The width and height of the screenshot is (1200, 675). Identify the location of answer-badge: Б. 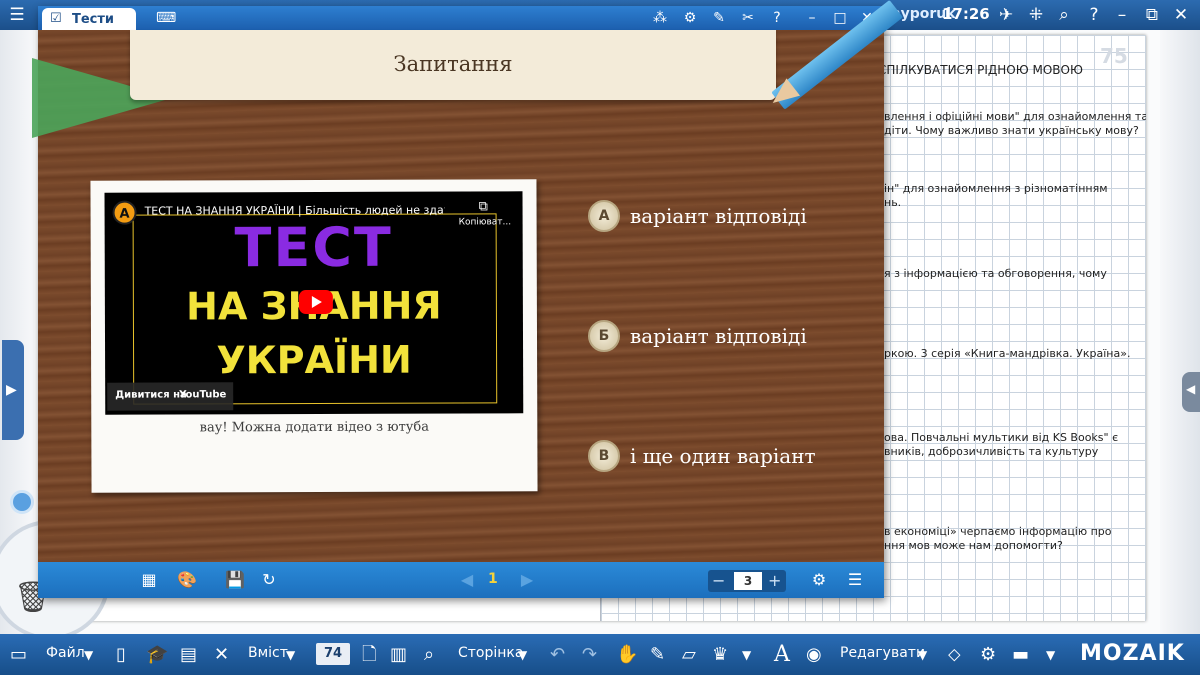
(604, 336).